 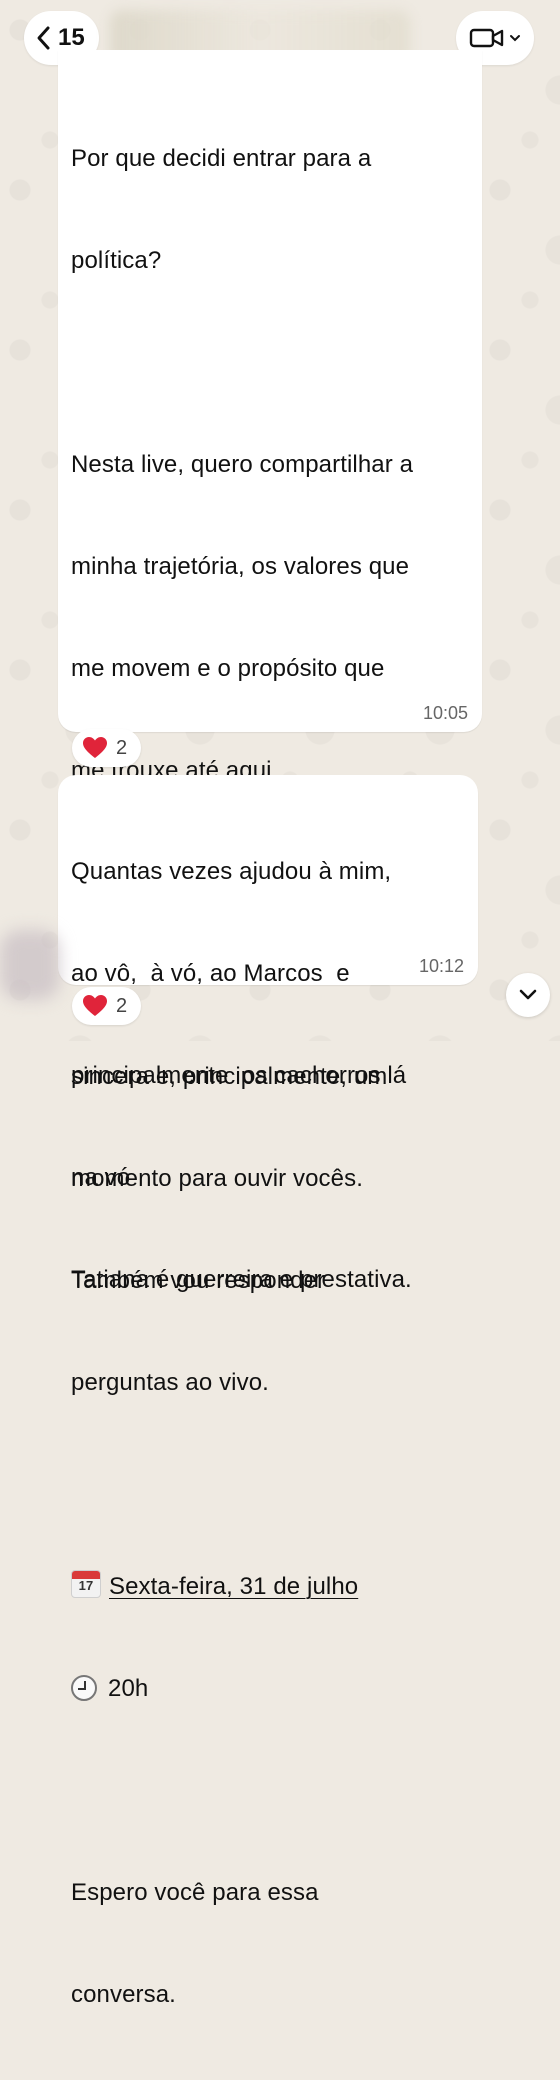 I want to click on chevron-left-icon, so click(x=43, y=38).